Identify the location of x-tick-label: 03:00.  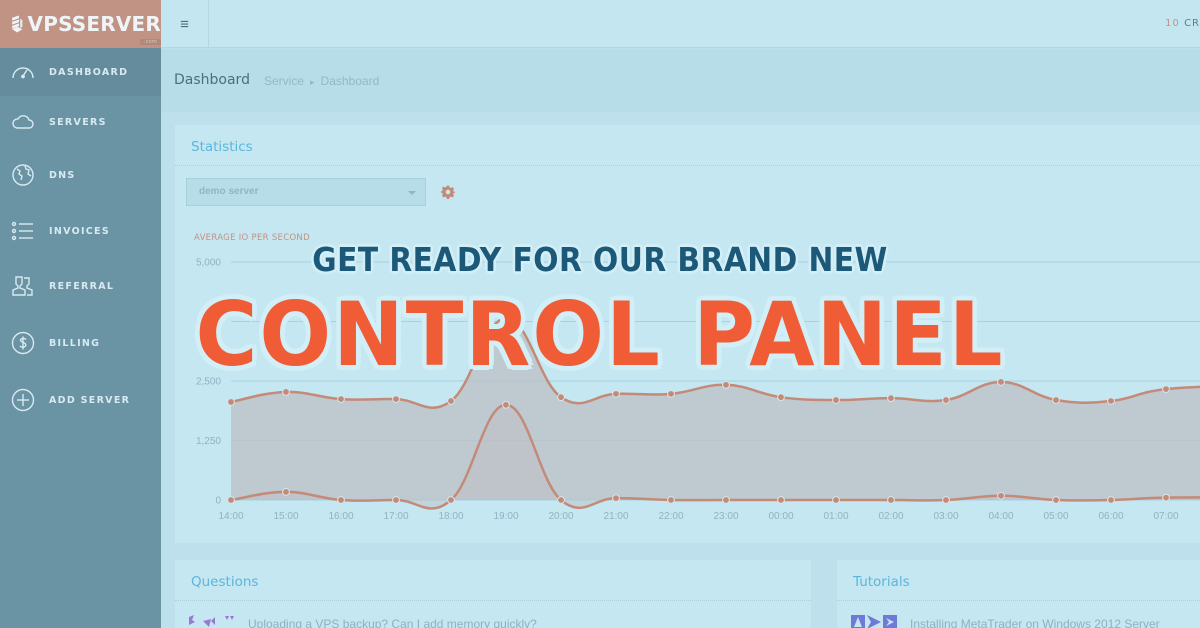
(945, 516).